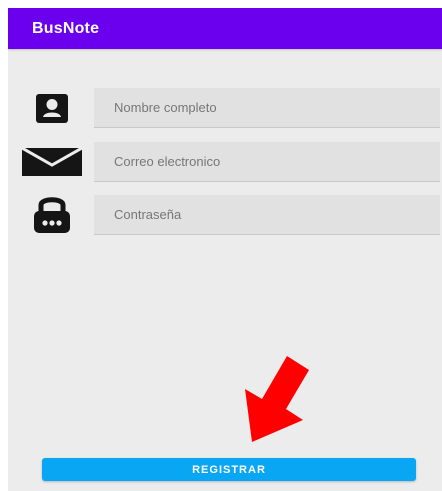  Describe the element at coordinates (229, 469) in the screenshot. I see `register-button: REGISTRAR` at that location.